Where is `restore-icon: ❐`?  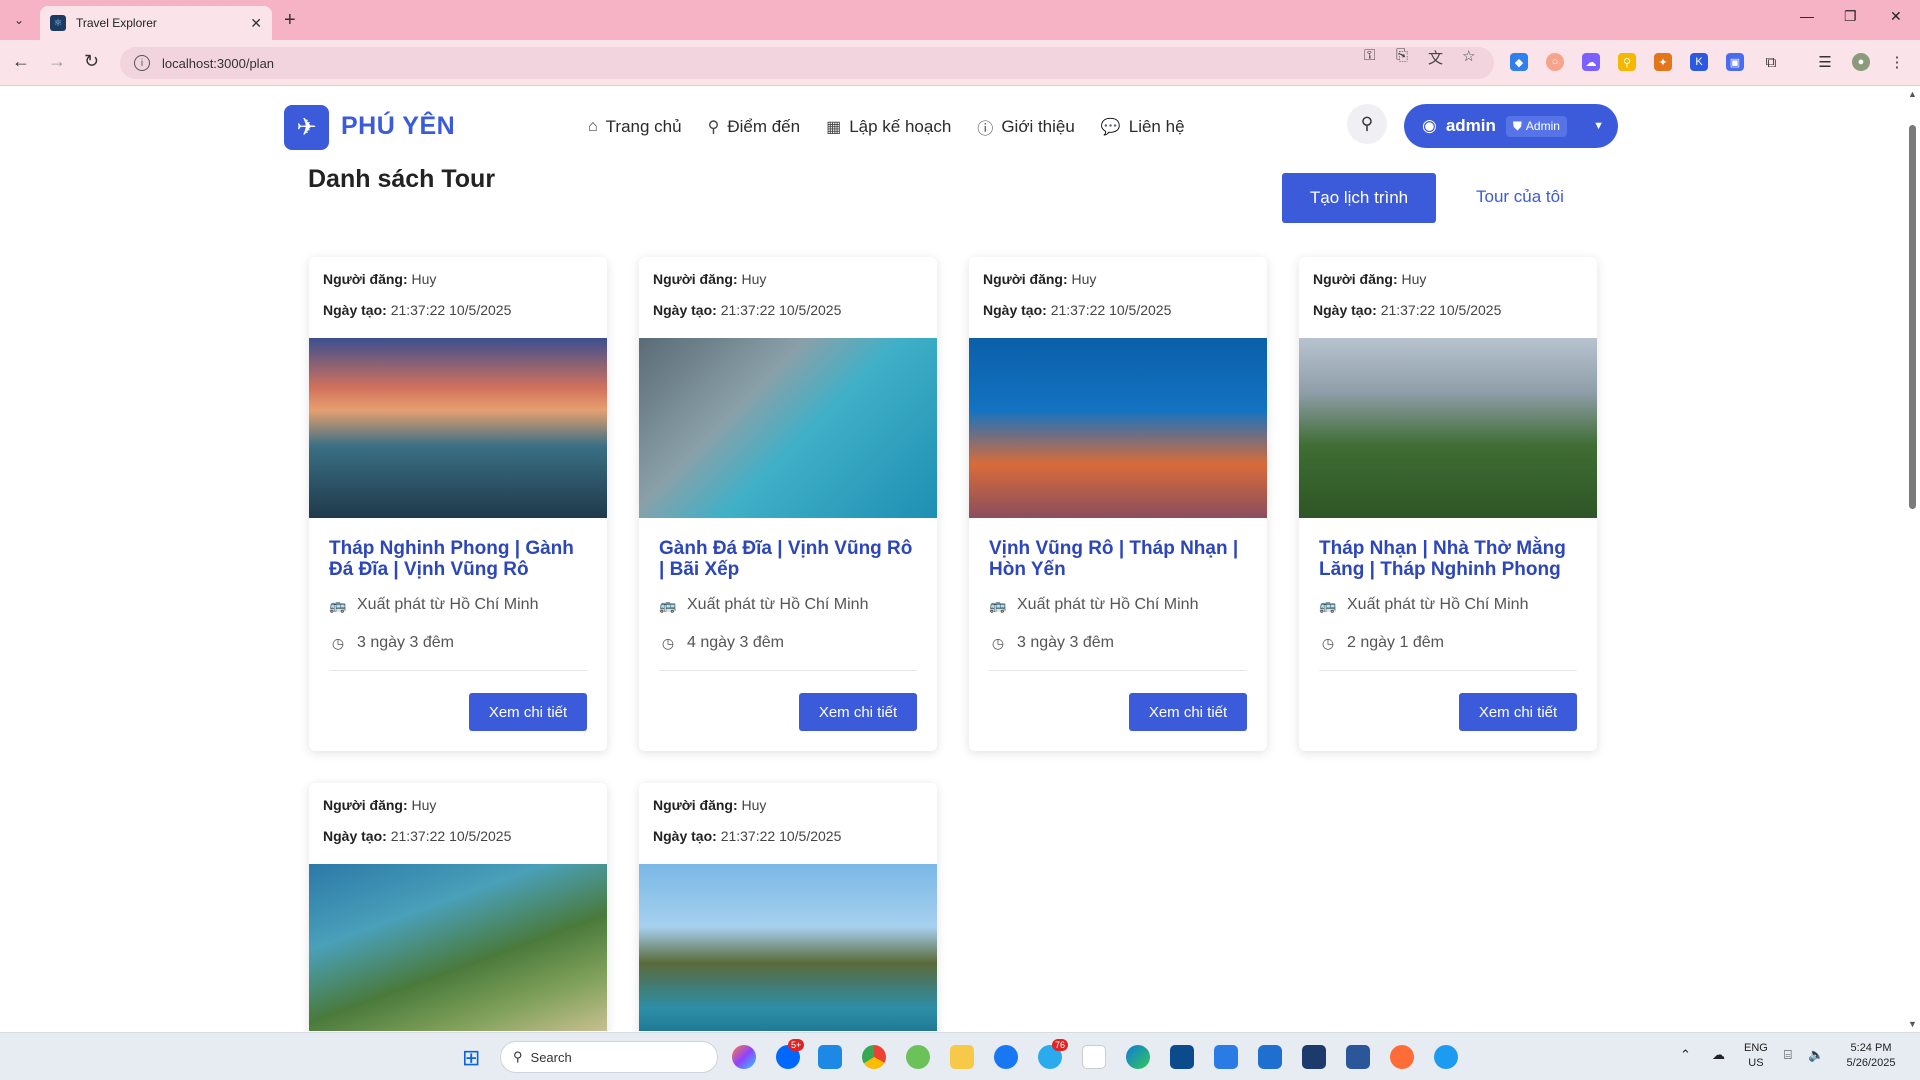
restore-icon: ❐ is located at coordinates (1850, 16).